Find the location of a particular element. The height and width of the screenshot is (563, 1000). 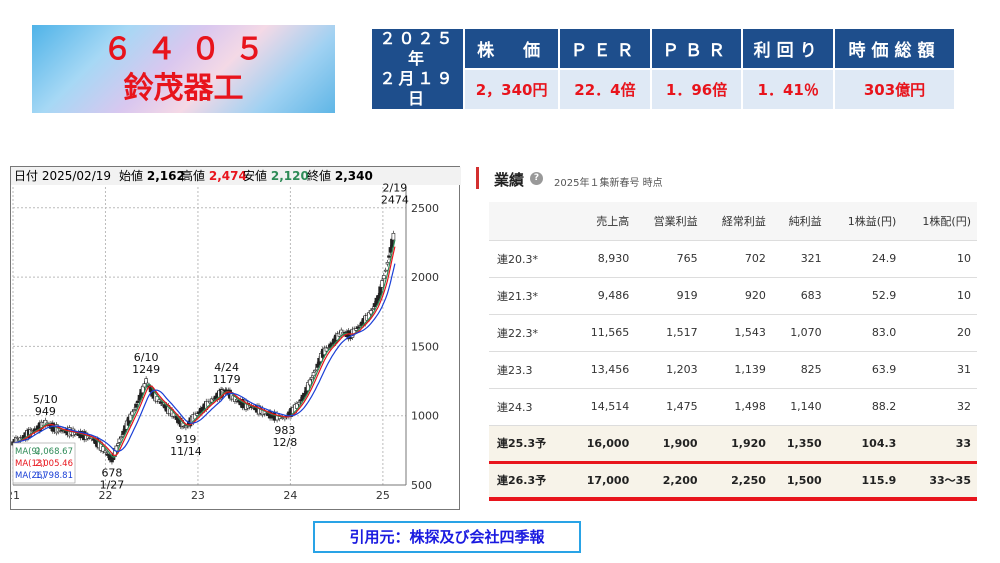

stock-code: ６４０５ is located at coordinates (190, 49).